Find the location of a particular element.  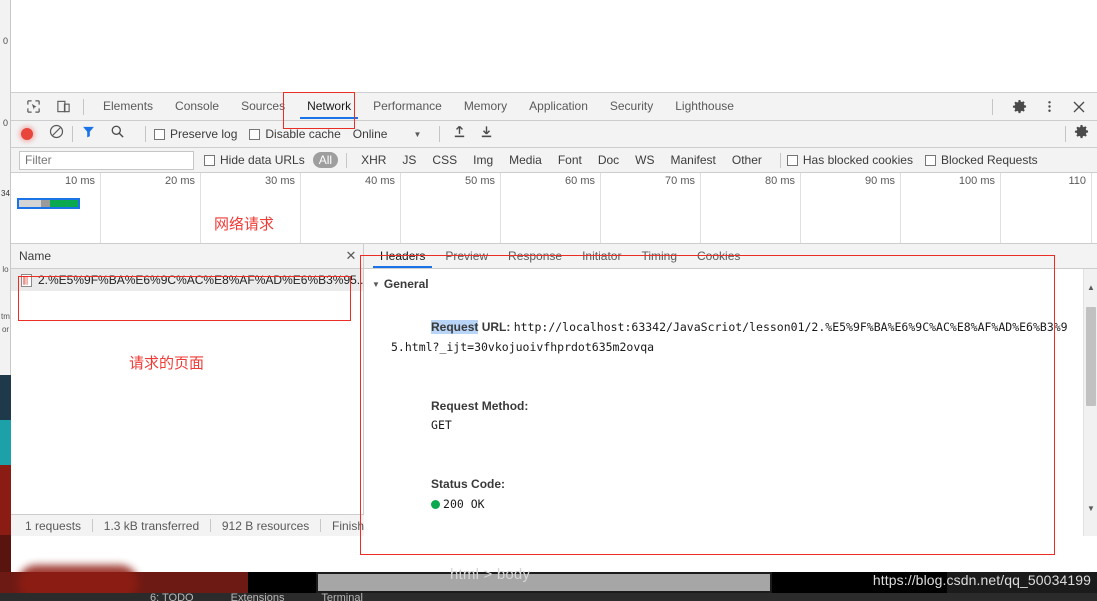

tab-console: Console is located at coordinates (197, 106).